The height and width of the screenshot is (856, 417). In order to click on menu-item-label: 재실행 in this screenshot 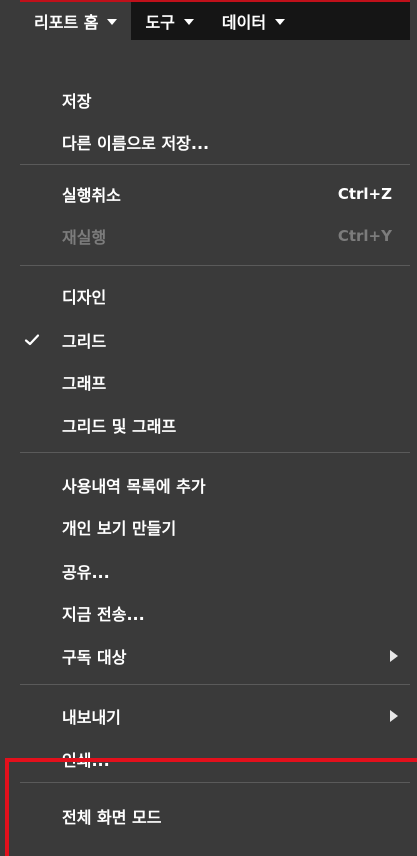, I will do `click(84, 237)`.